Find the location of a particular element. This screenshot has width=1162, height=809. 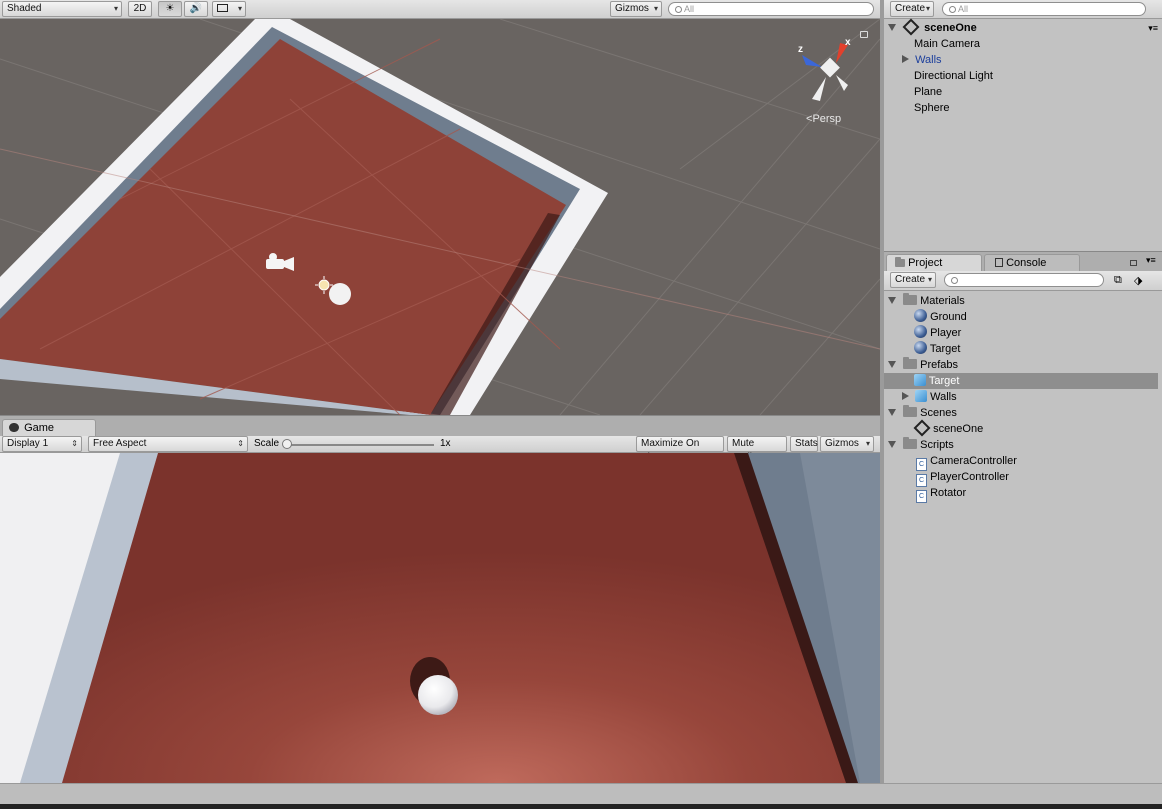

project-search-input is located at coordinates (1024, 280).